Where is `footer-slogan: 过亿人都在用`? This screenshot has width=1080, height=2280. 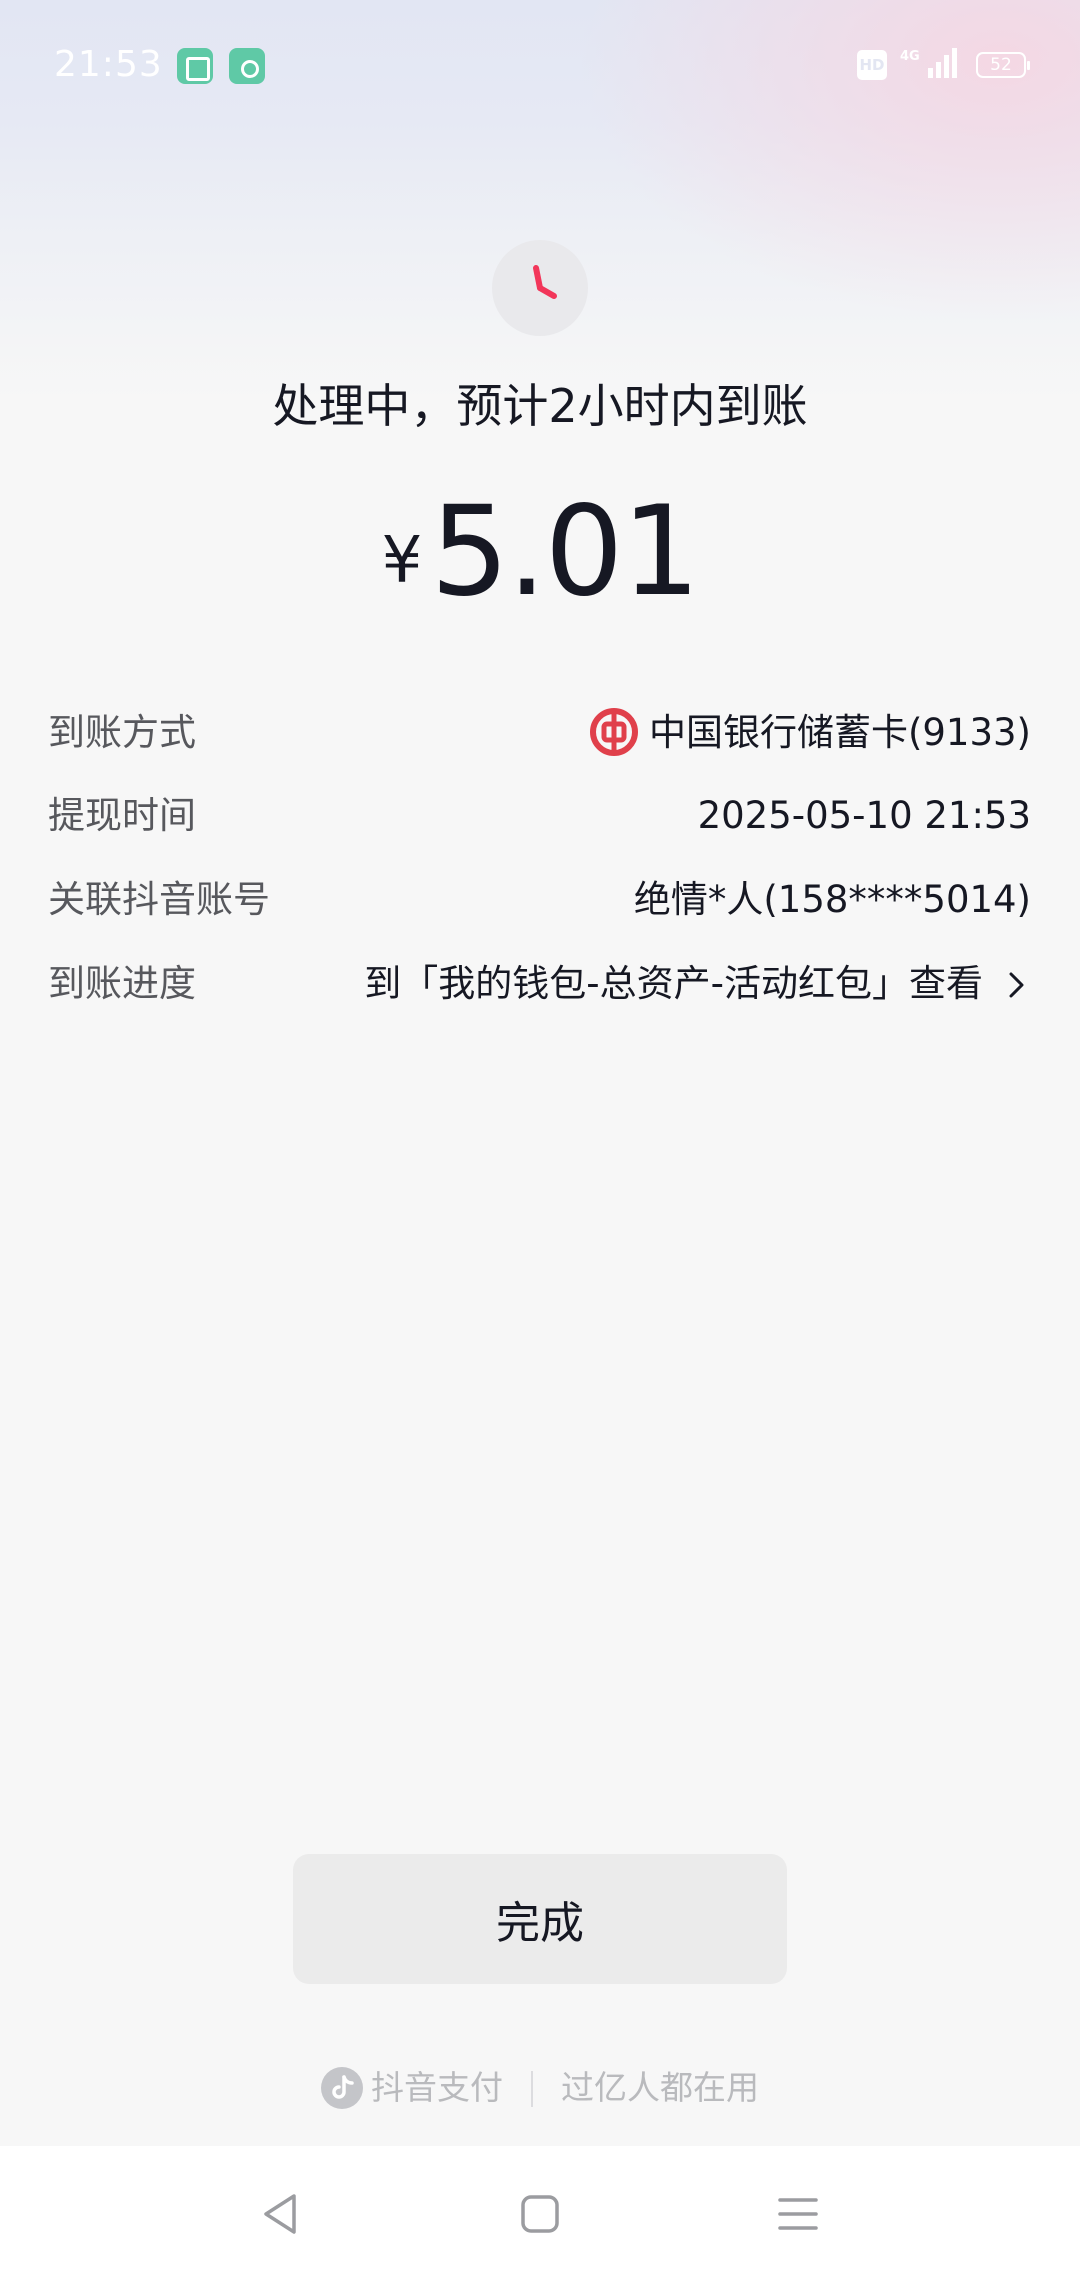
footer-slogan: 过亿人都在用 is located at coordinates (660, 2087).